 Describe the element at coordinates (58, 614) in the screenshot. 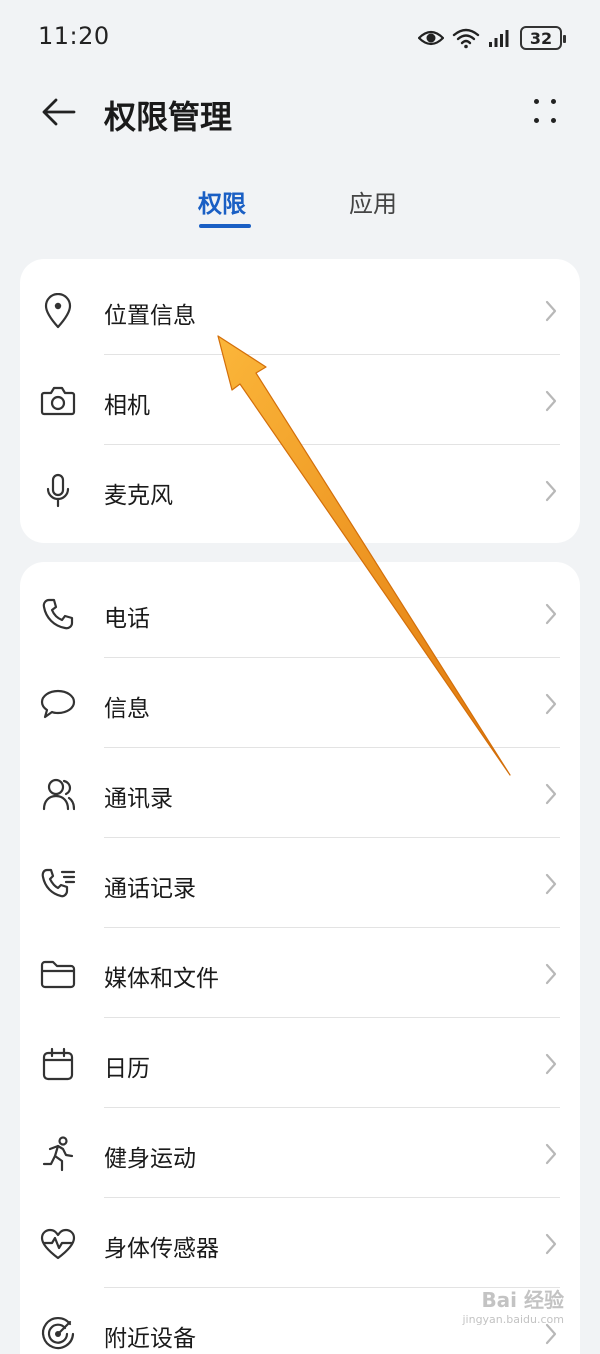

I see `phone-icon` at that location.